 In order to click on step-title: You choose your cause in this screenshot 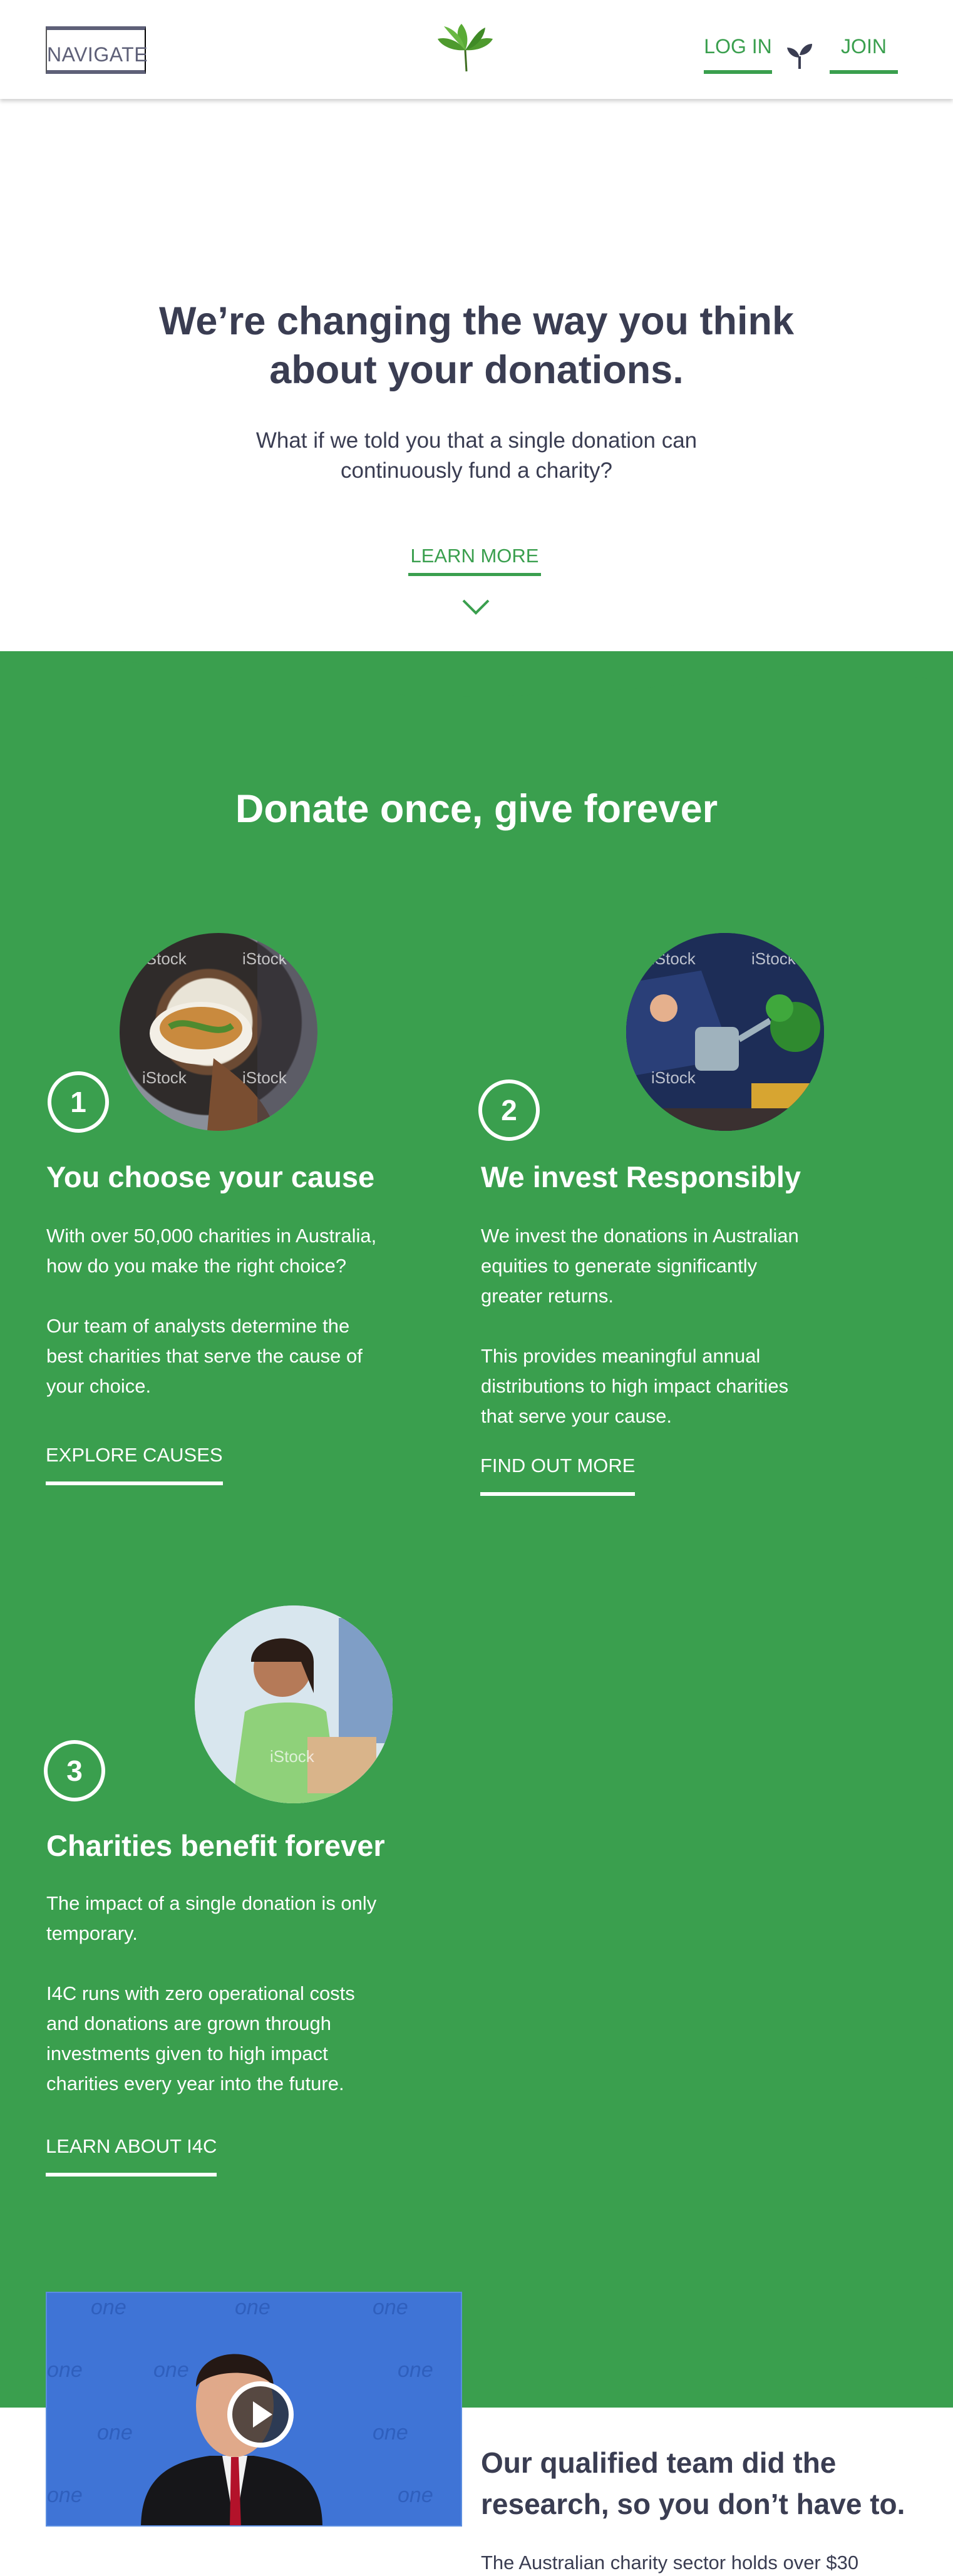, I will do `click(210, 1177)`.